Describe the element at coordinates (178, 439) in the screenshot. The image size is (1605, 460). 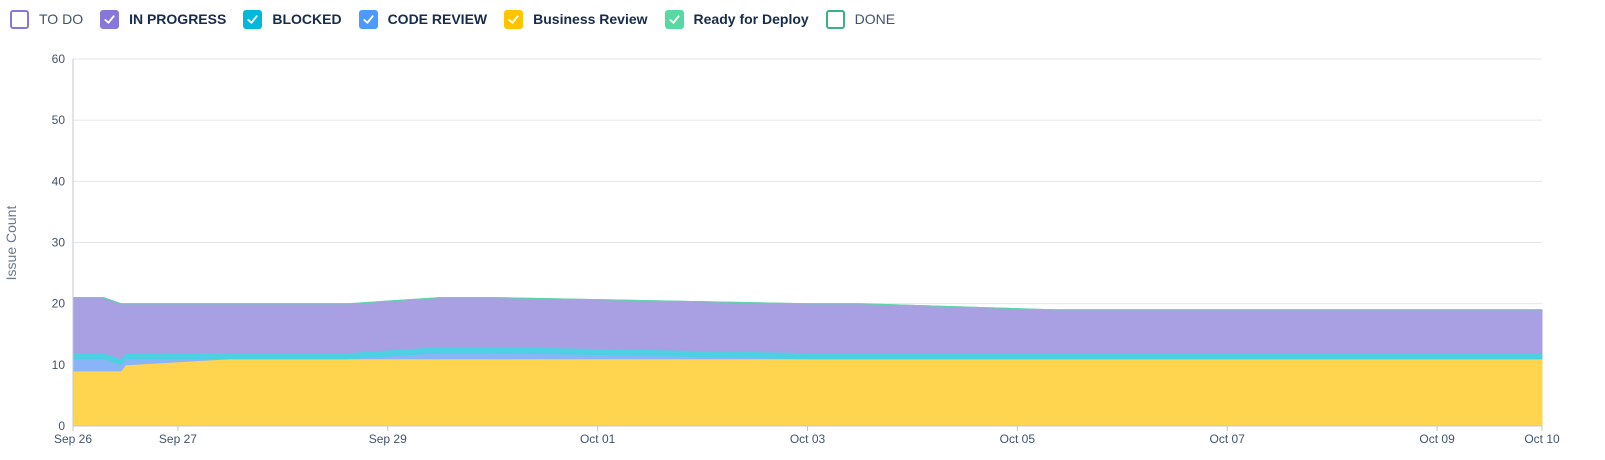
I see `x-tick-label: Sep 27` at that location.